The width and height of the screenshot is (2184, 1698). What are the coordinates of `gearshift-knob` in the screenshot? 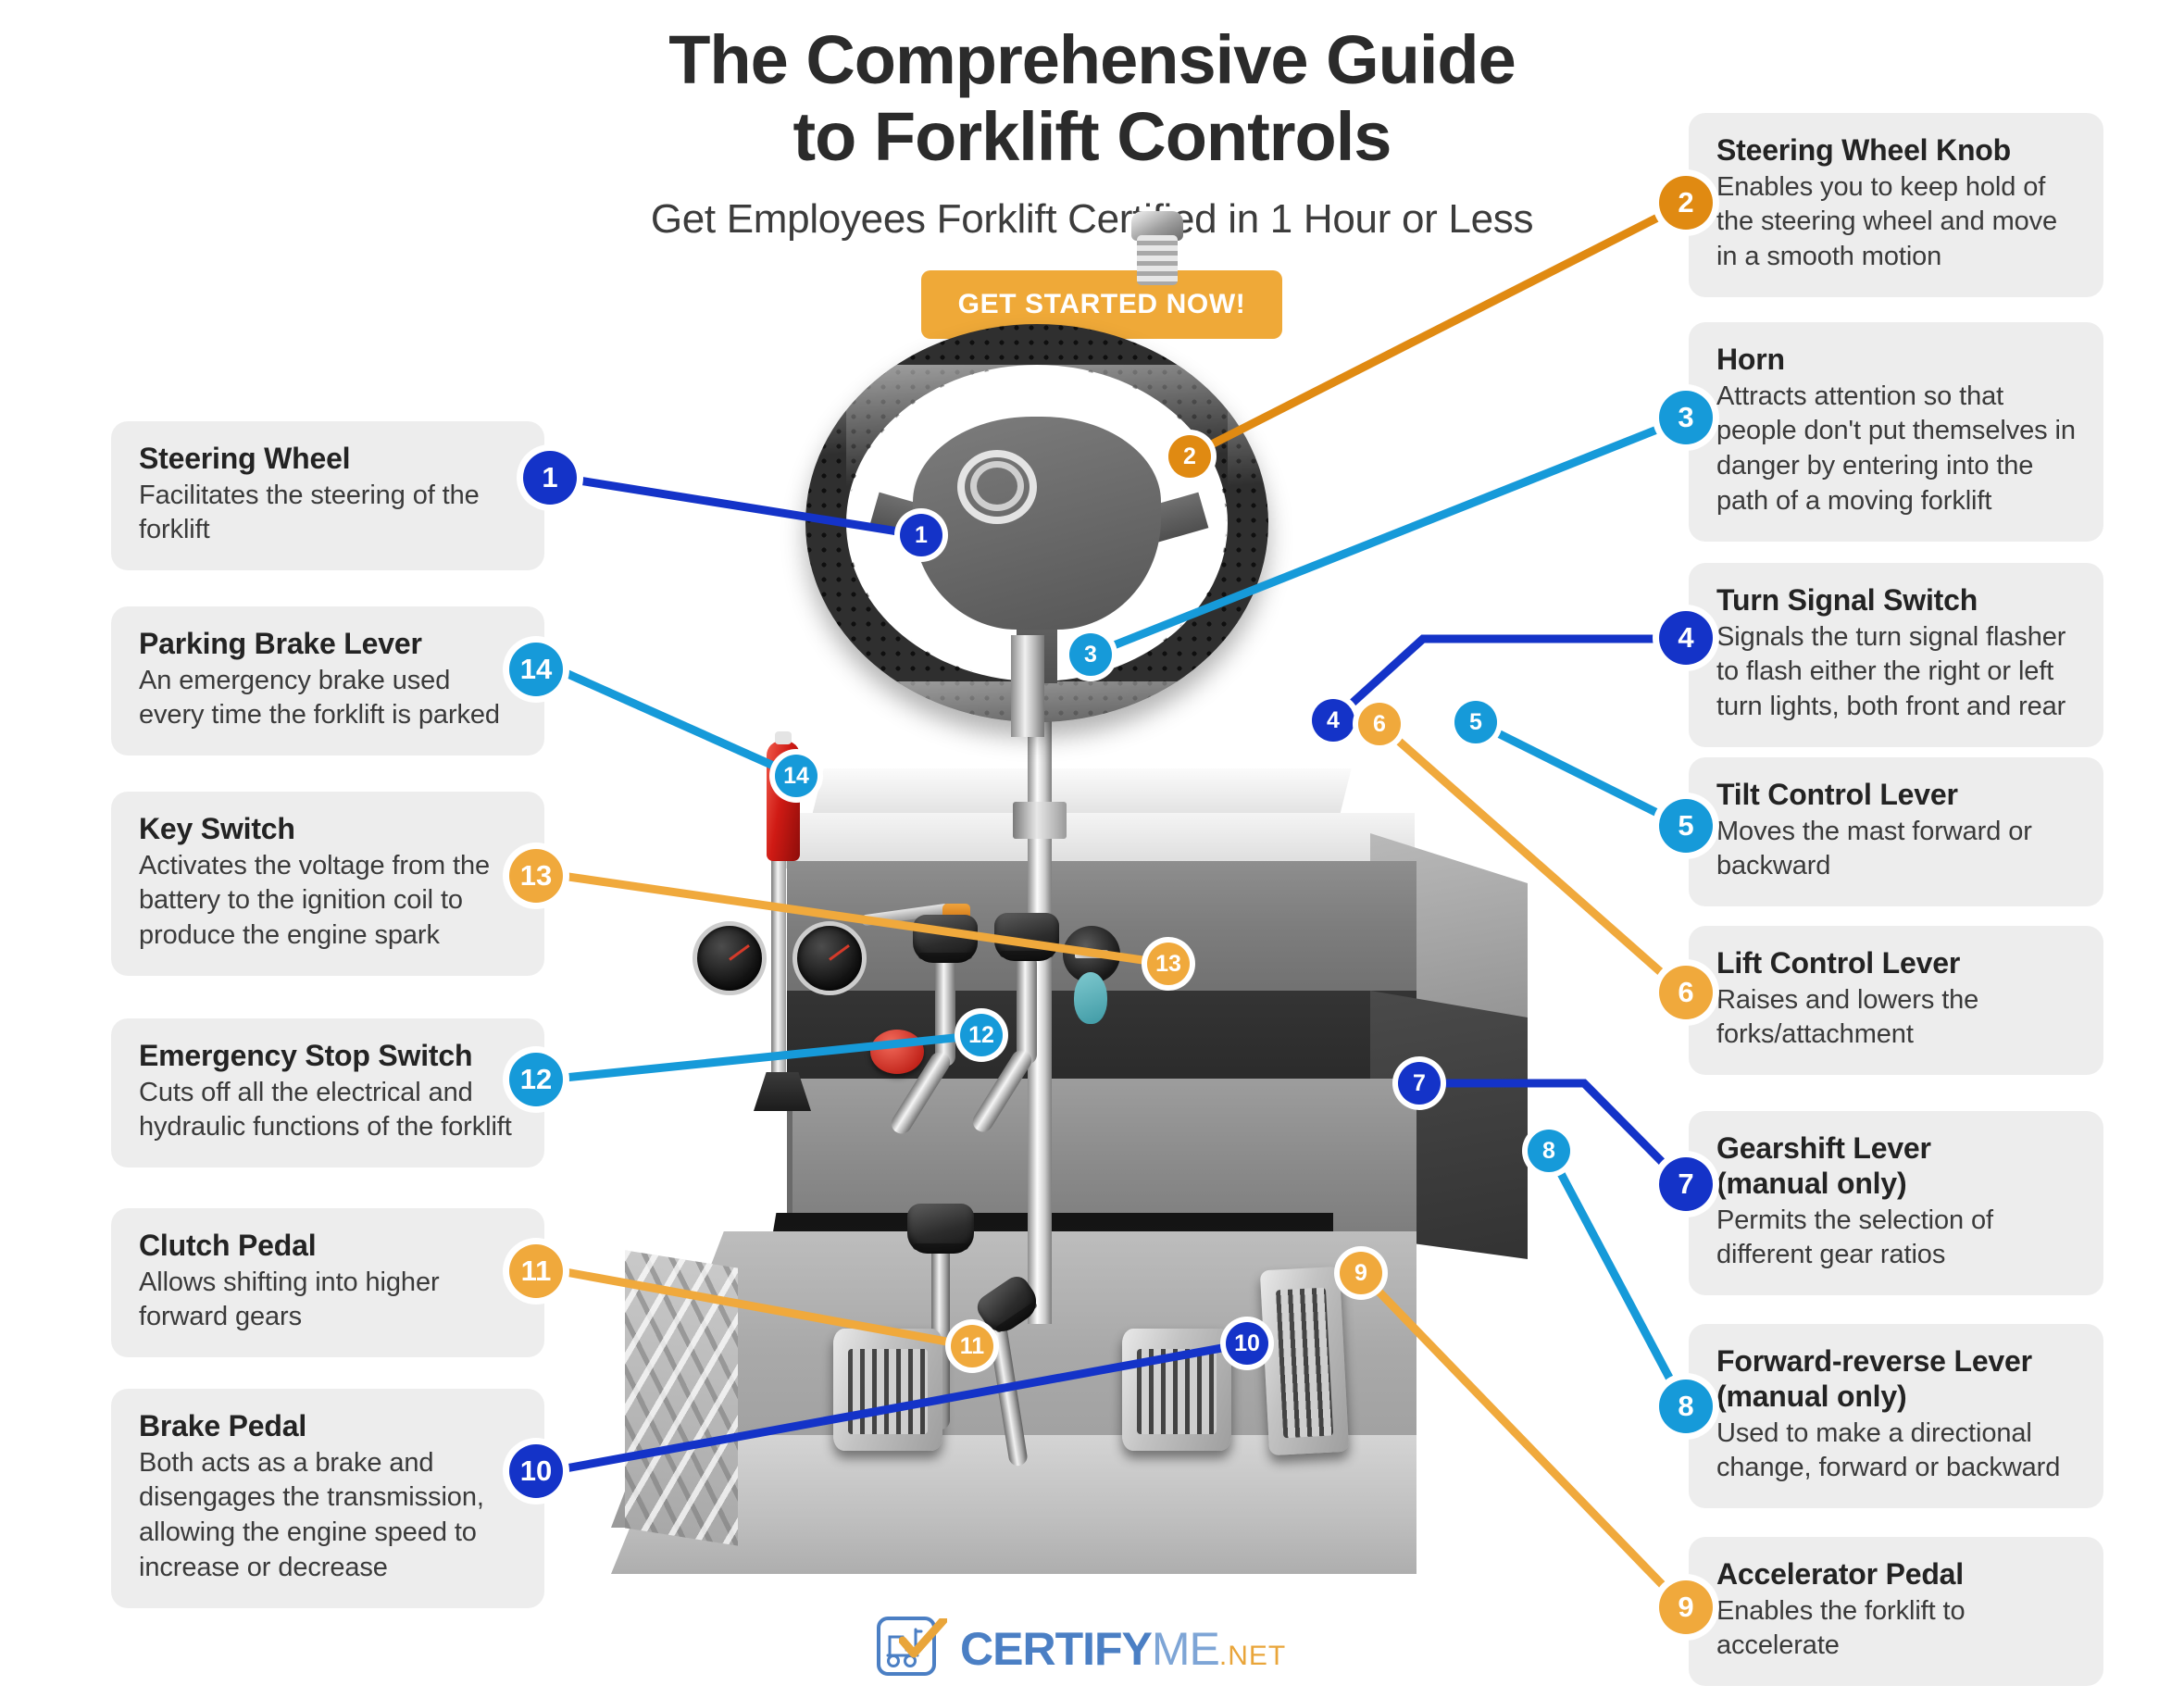 It's located at (940, 1229).